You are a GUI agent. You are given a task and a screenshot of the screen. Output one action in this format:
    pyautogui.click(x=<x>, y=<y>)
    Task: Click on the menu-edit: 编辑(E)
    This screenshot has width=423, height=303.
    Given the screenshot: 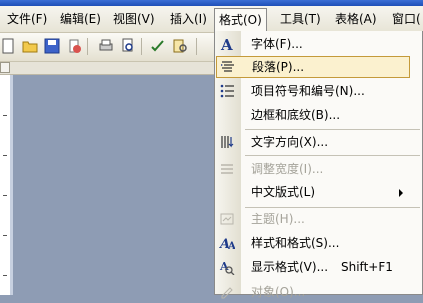 What is the action you would take?
    pyautogui.click(x=80, y=19)
    